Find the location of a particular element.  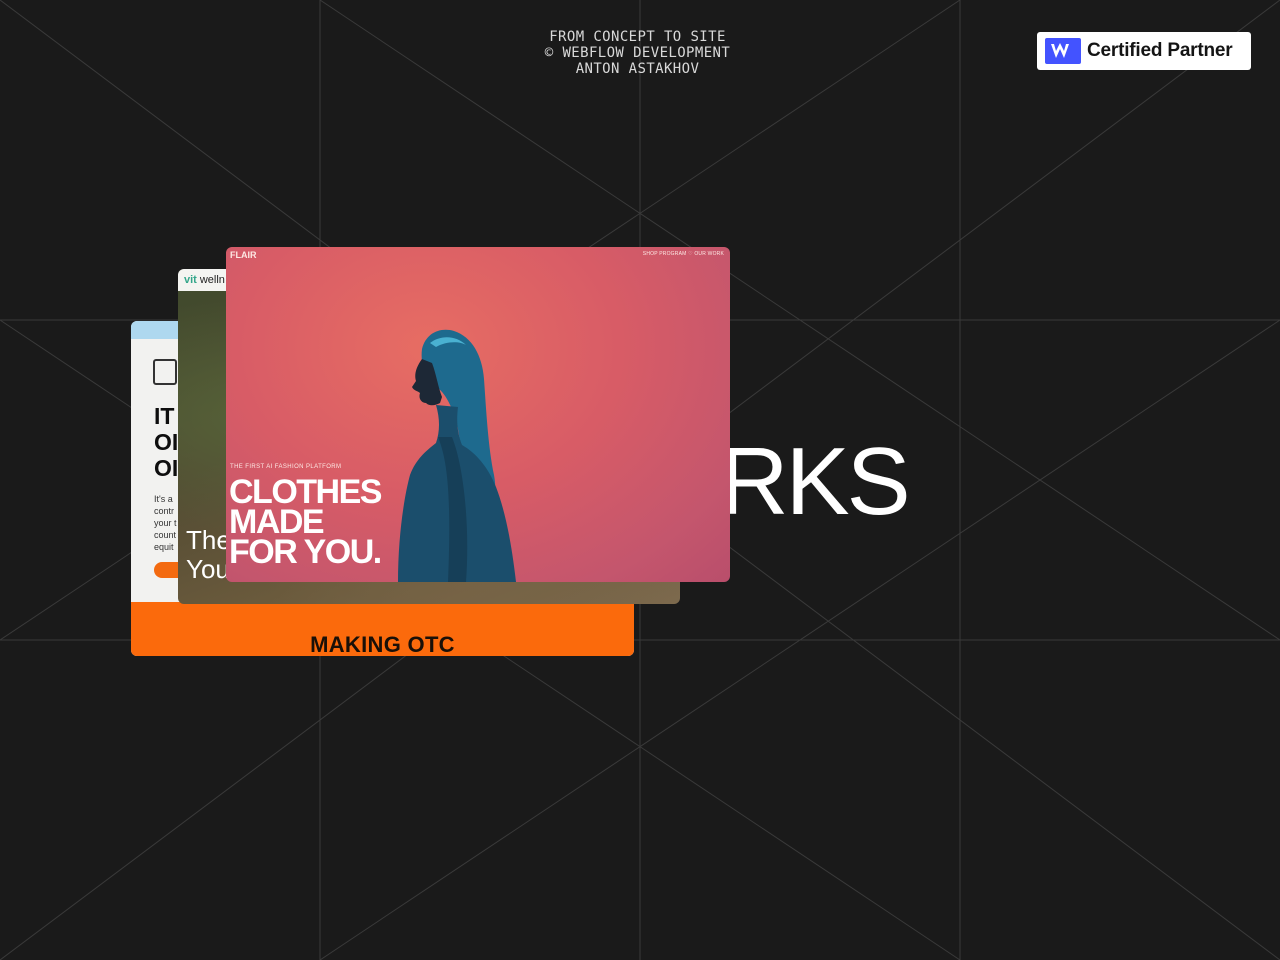

card-logo: vit welln is located at coordinates (204, 280).